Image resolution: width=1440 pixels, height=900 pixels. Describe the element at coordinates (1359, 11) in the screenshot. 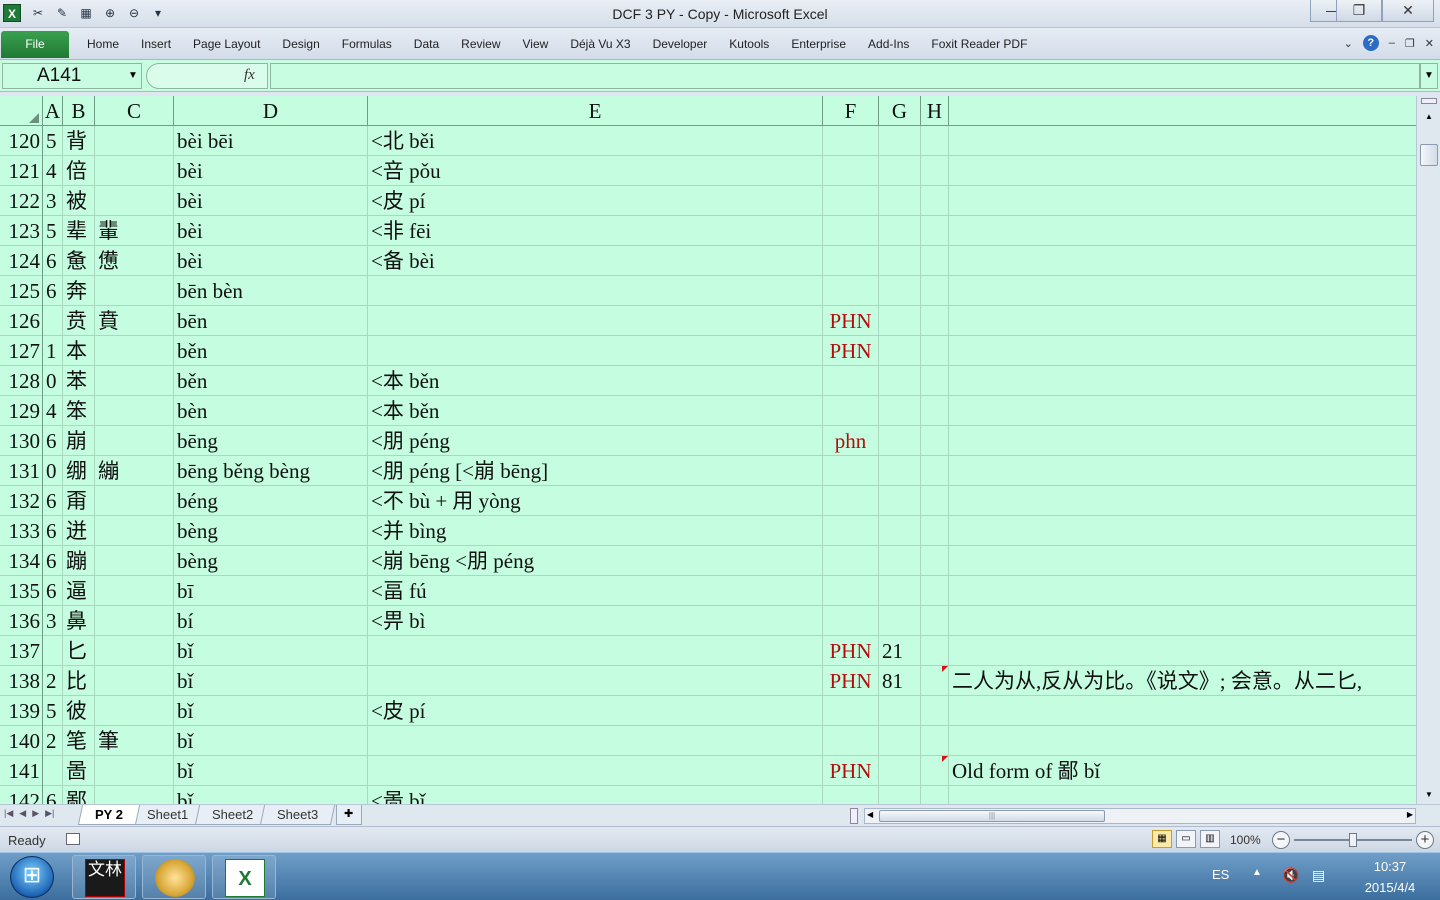

I see `restore-button: ❐` at that location.